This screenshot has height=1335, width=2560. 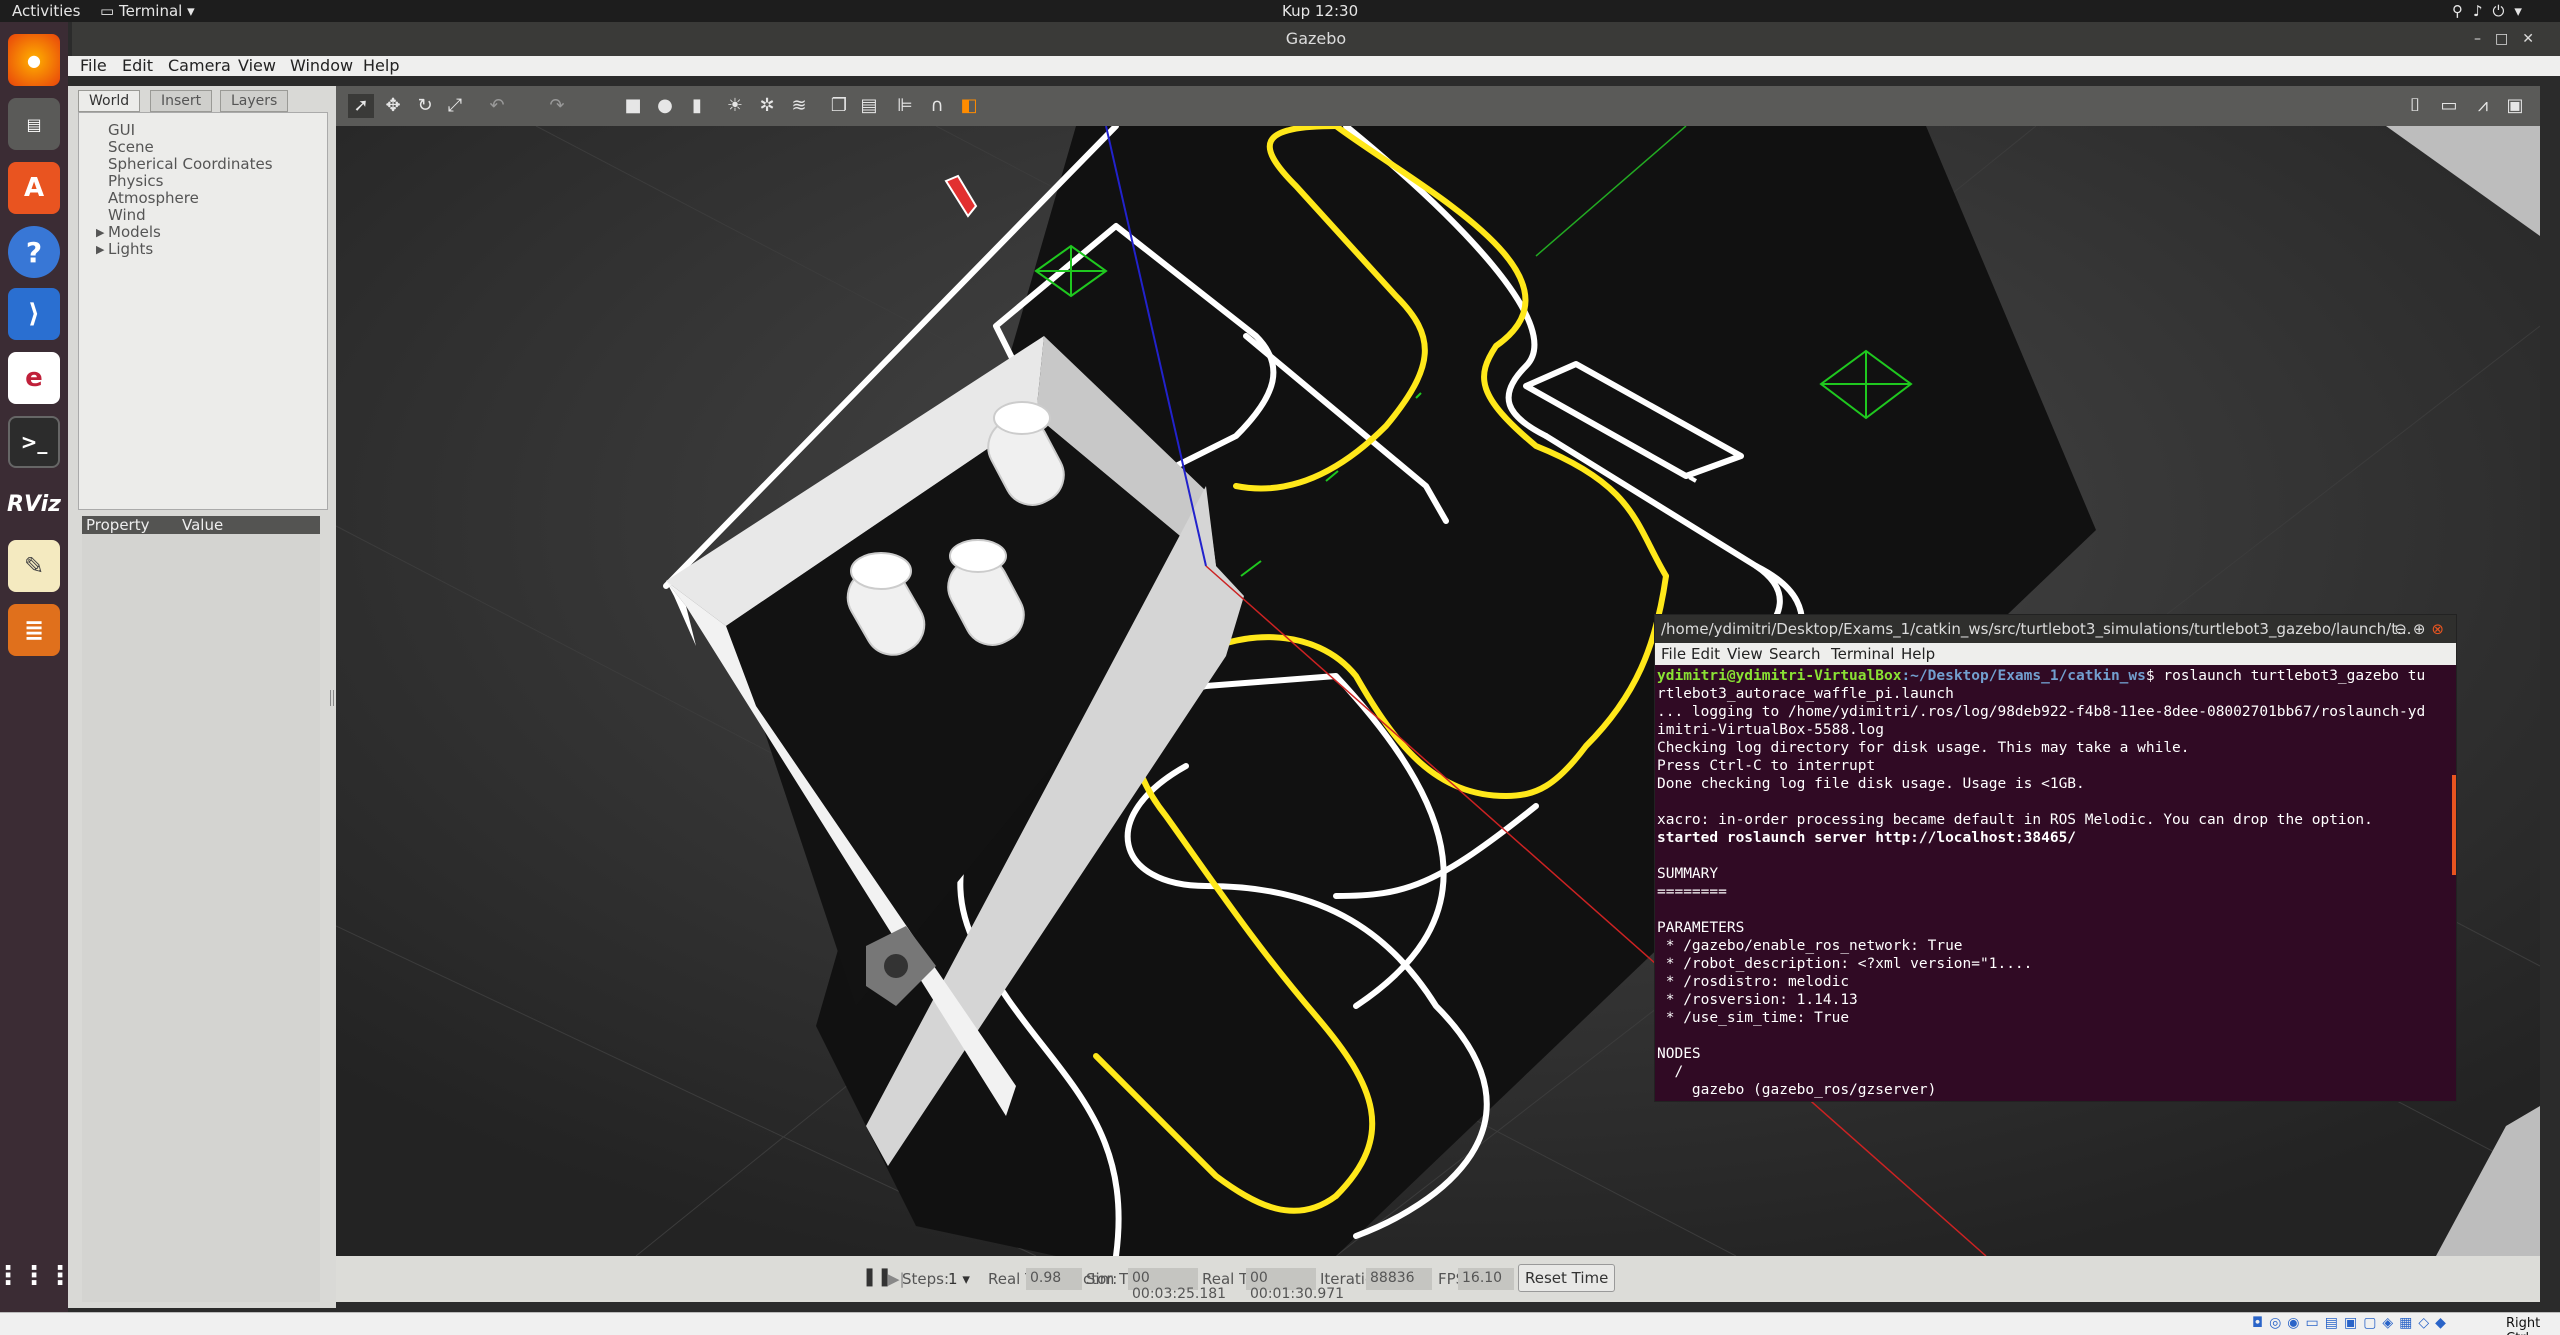 I want to click on system-tray: ⚲♪⏻▾, so click(x=2492, y=11).